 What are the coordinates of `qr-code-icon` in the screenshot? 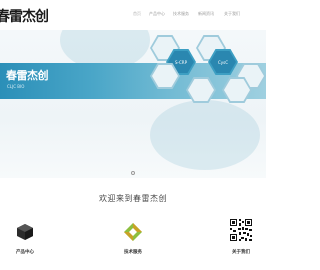 It's located at (241, 230).